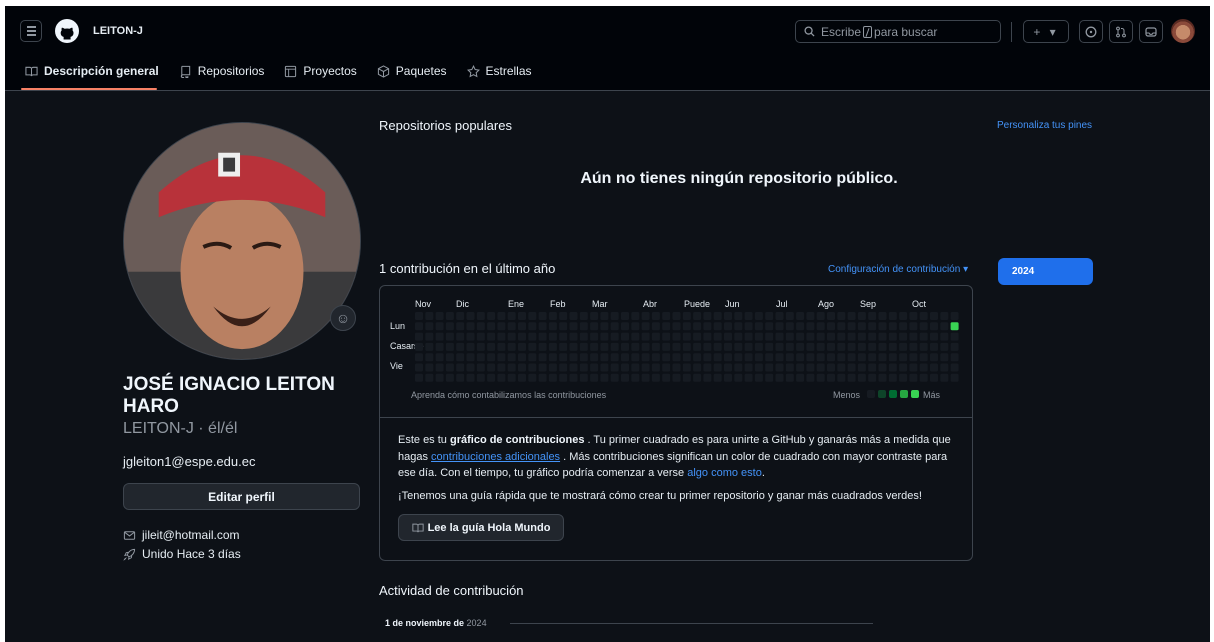  I want to click on year-2024-button: 2024, so click(1045, 271).